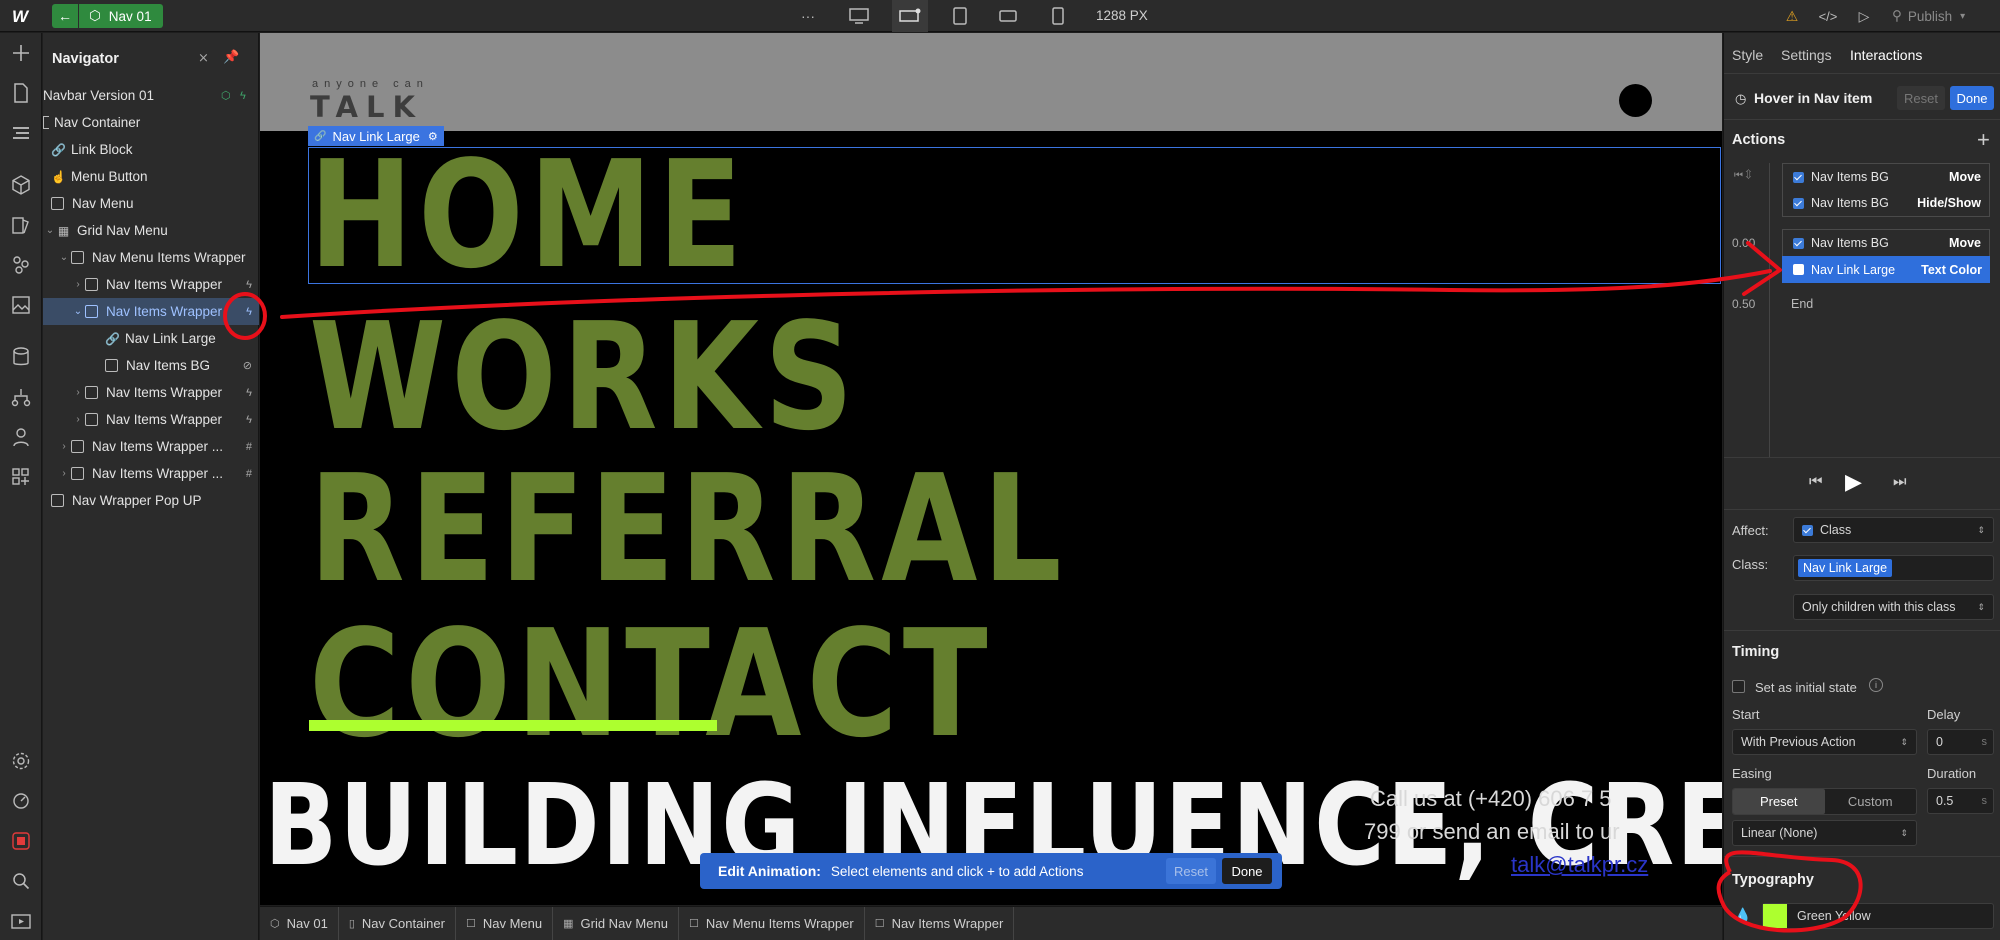 The width and height of the screenshot is (2000, 940). Describe the element at coordinates (1806, 55) in the screenshot. I see `tab-settings: Settings` at that location.